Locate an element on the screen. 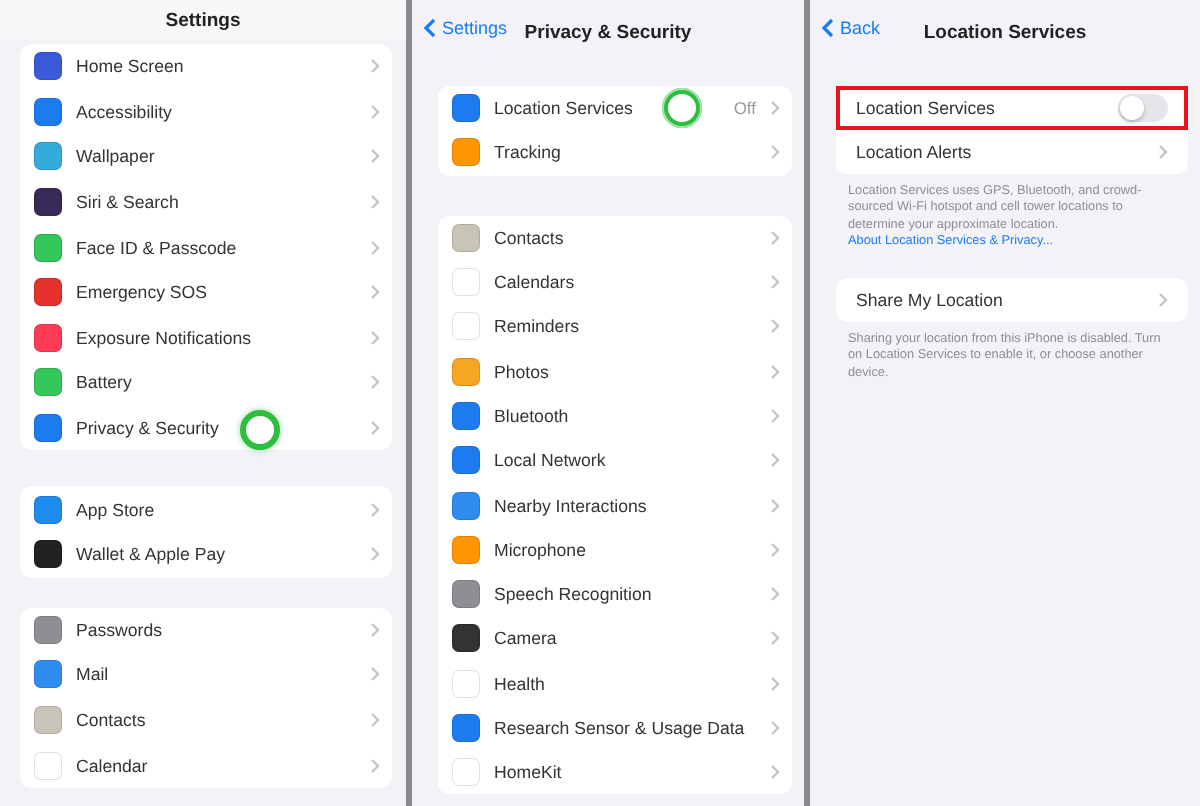 This screenshot has width=1200, height=806. settings-row: Siri & Search is located at coordinates (206, 202).